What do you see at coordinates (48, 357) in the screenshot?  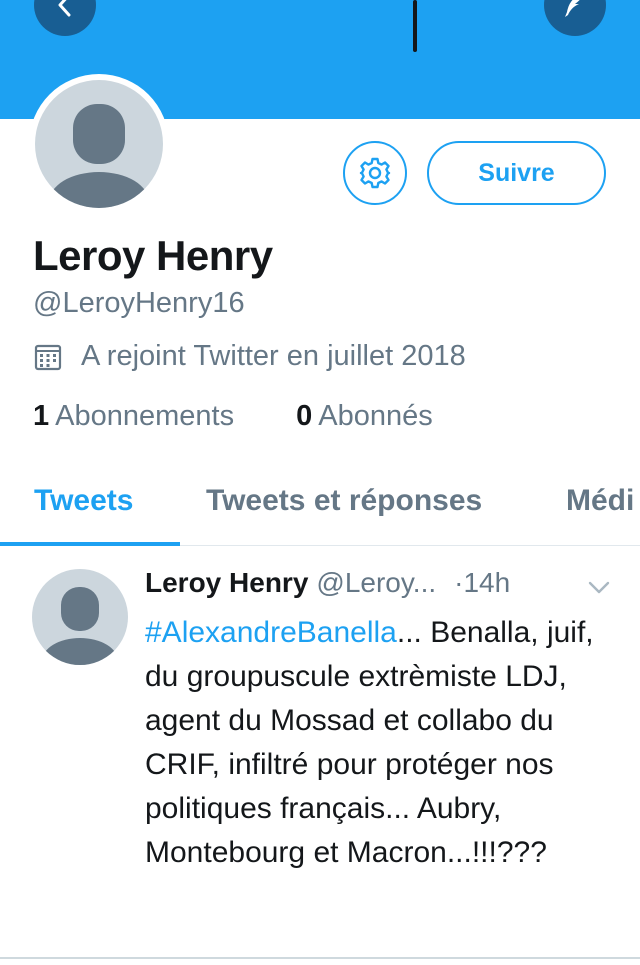 I see `calendar-icon` at bounding box center [48, 357].